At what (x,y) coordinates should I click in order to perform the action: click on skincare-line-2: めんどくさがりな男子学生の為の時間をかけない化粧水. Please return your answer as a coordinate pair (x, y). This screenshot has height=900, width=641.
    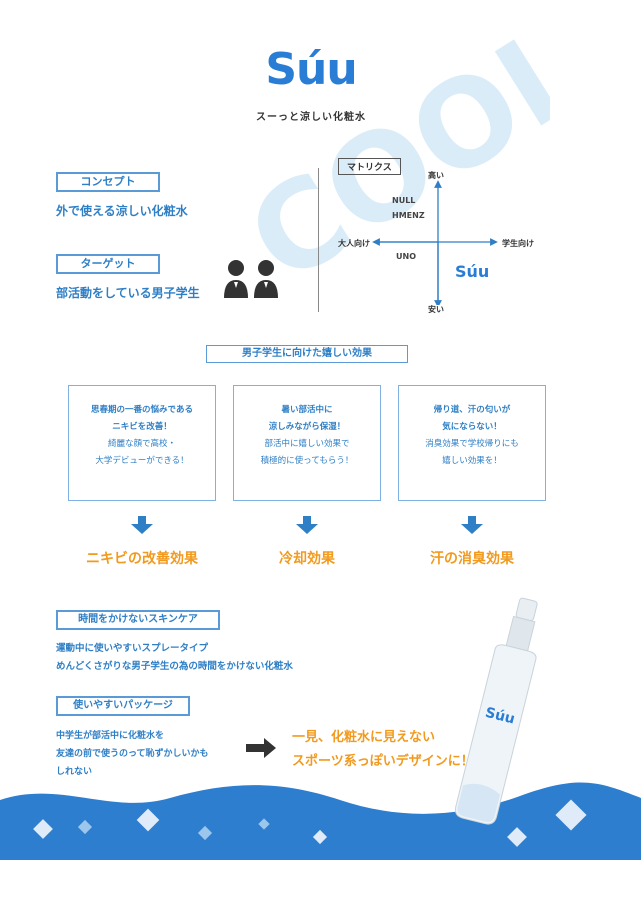
    Looking at the image, I should click on (174, 666).